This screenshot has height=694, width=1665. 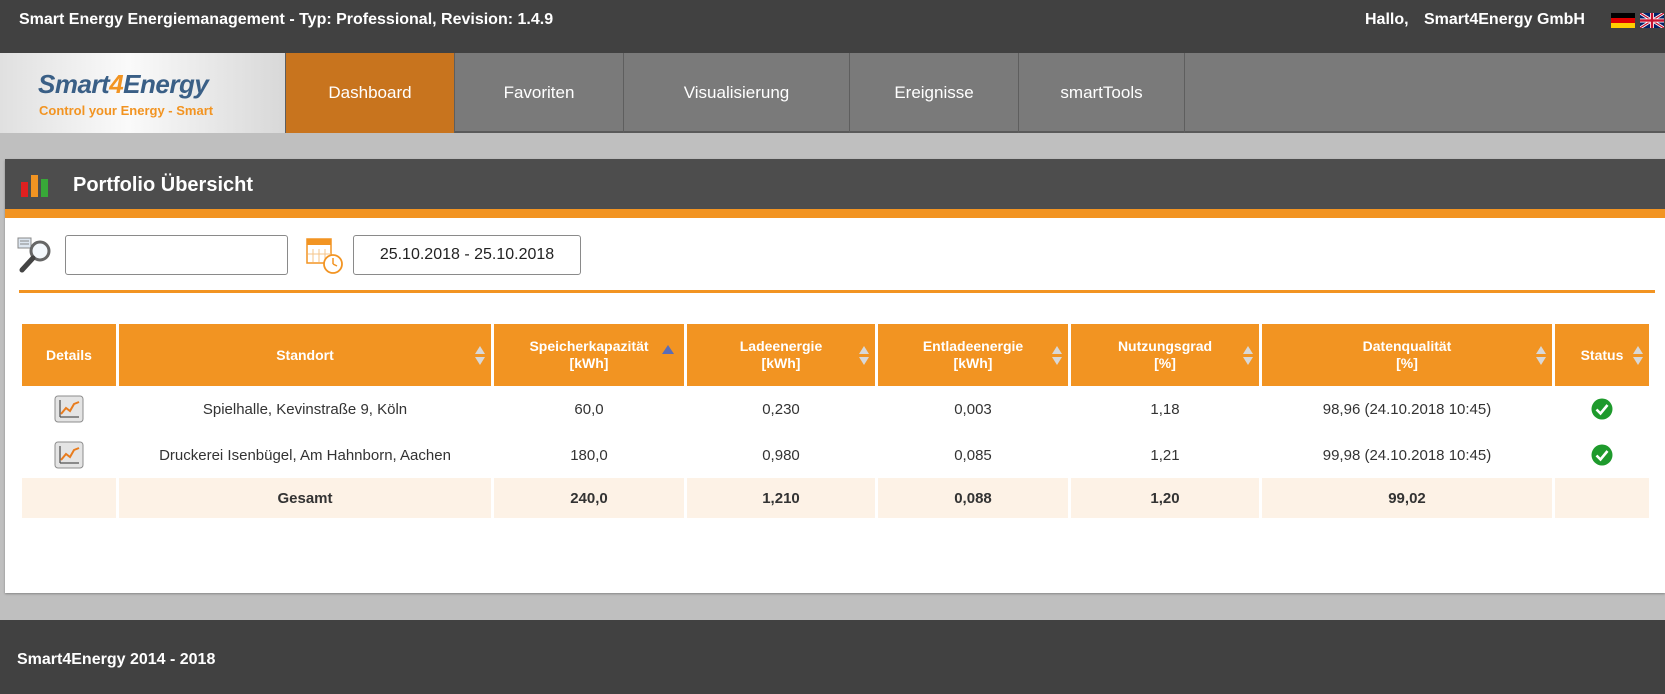 I want to click on german-flag-icon, so click(x=1623, y=20).